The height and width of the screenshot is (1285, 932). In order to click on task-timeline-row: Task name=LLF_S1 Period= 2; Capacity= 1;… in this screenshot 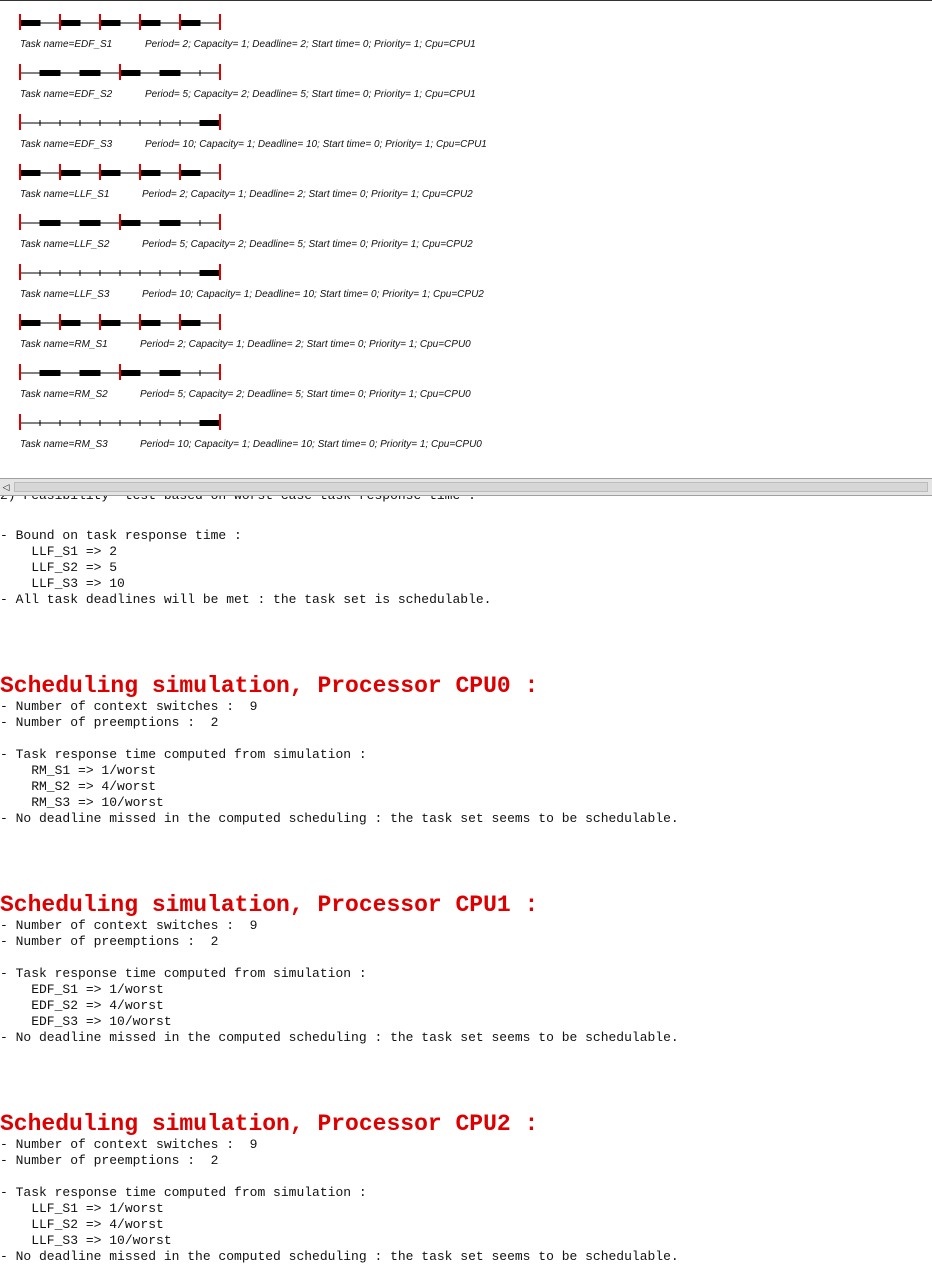, I will do `click(466, 188)`.